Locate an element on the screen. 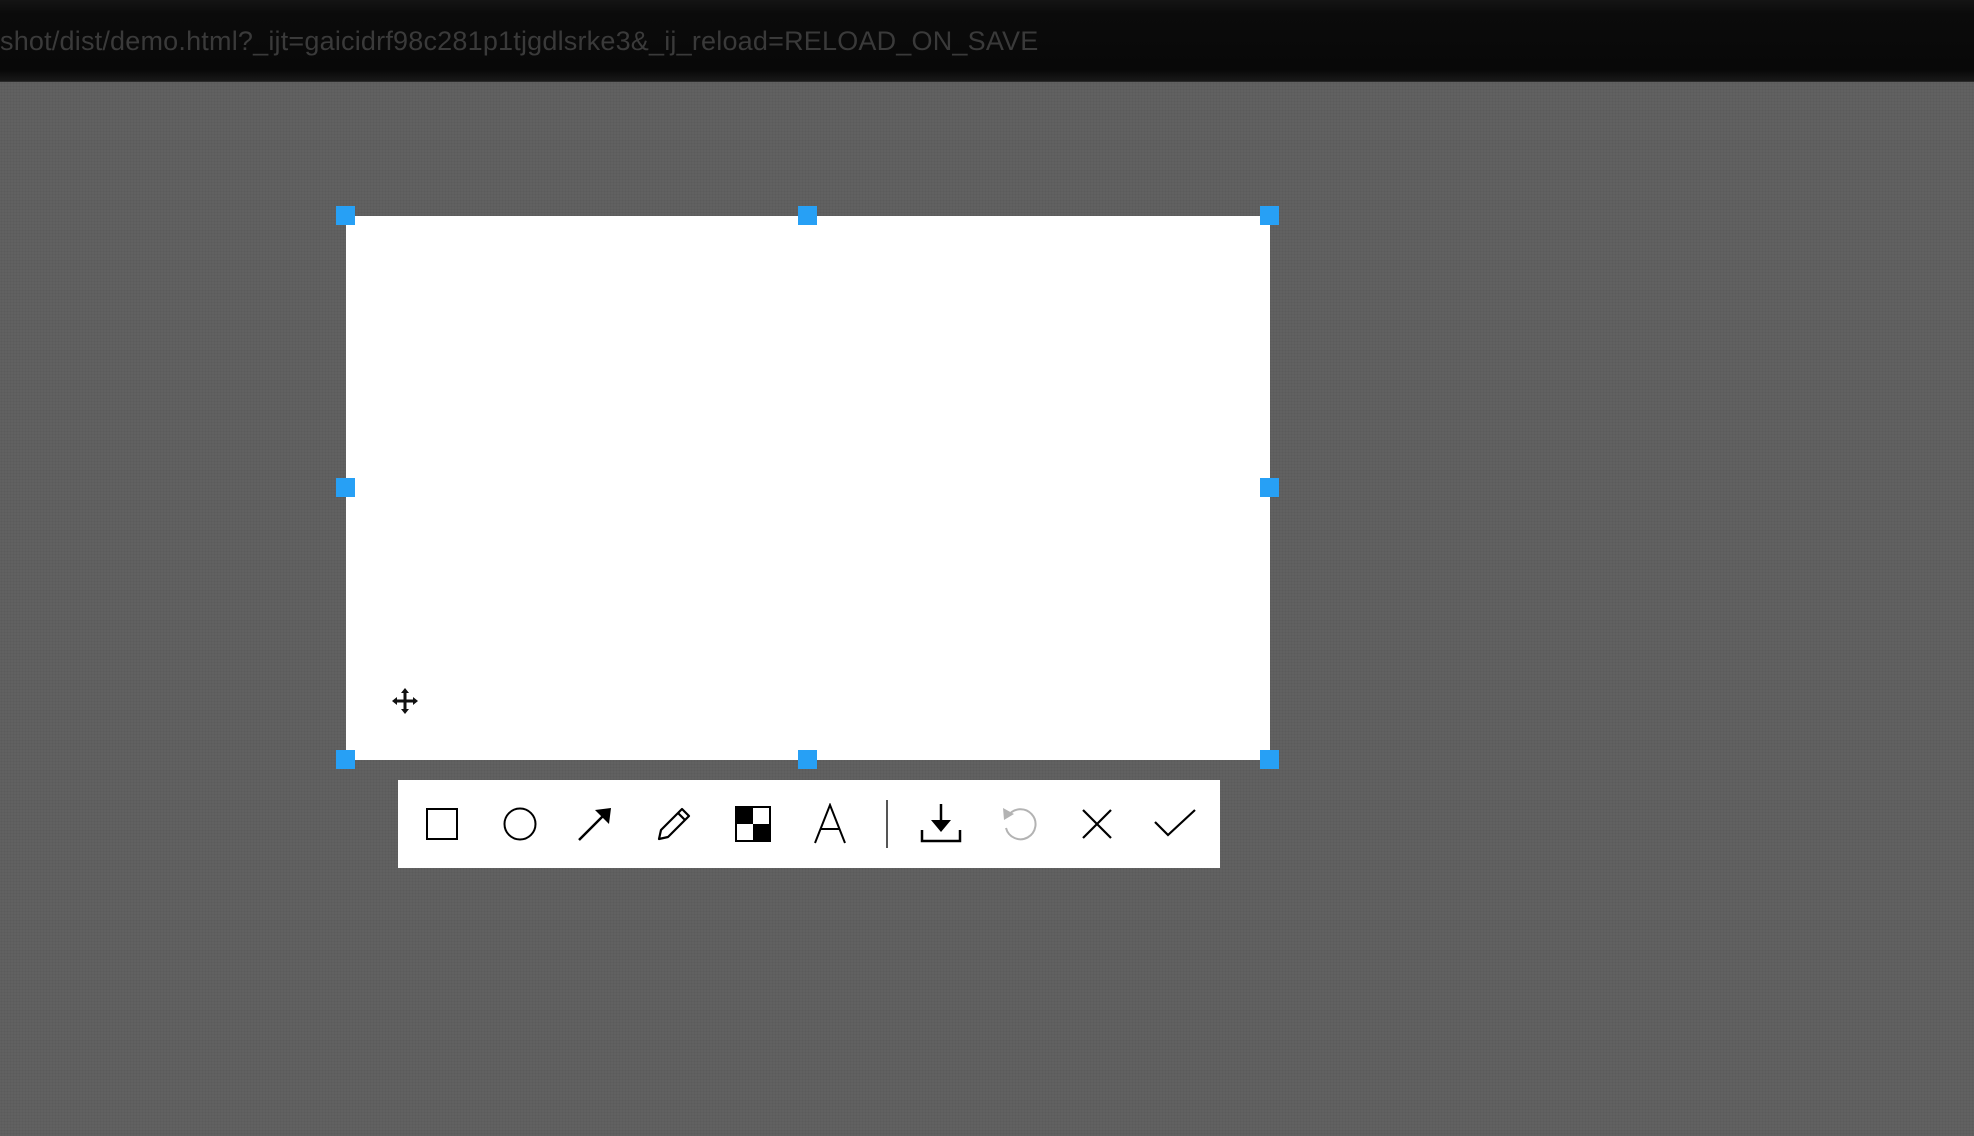 The image size is (1974, 1136). square-icon is located at coordinates (442, 824).